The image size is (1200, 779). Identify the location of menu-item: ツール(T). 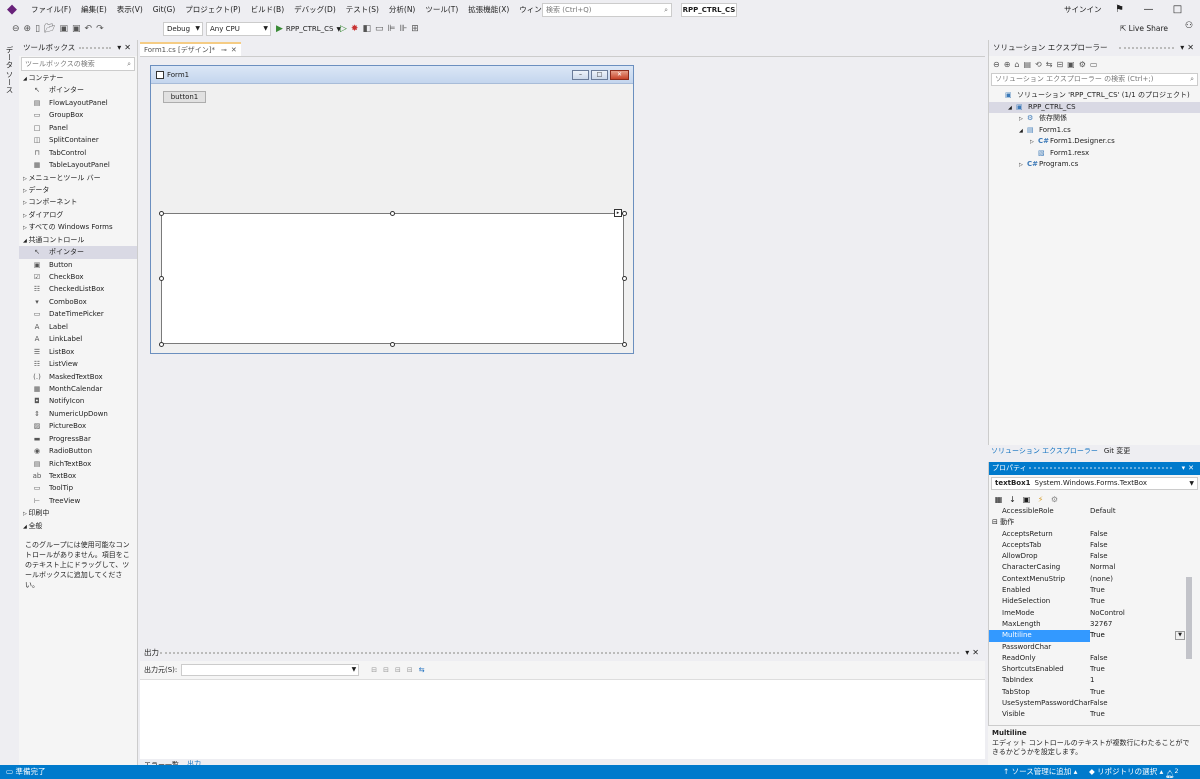
(441, 10).